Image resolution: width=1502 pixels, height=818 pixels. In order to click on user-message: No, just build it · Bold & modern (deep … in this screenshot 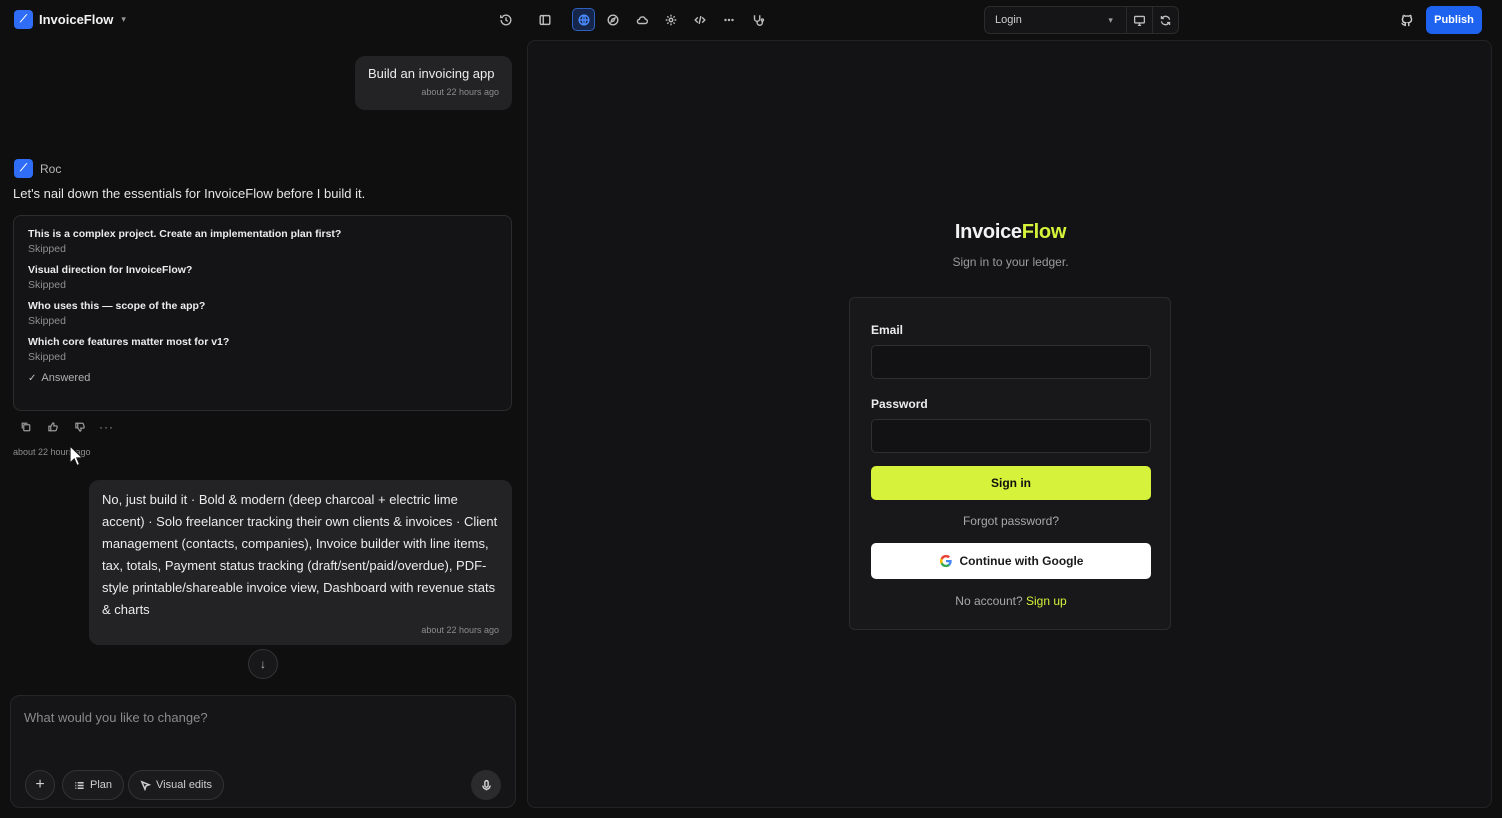, I will do `click(300, 562)`.